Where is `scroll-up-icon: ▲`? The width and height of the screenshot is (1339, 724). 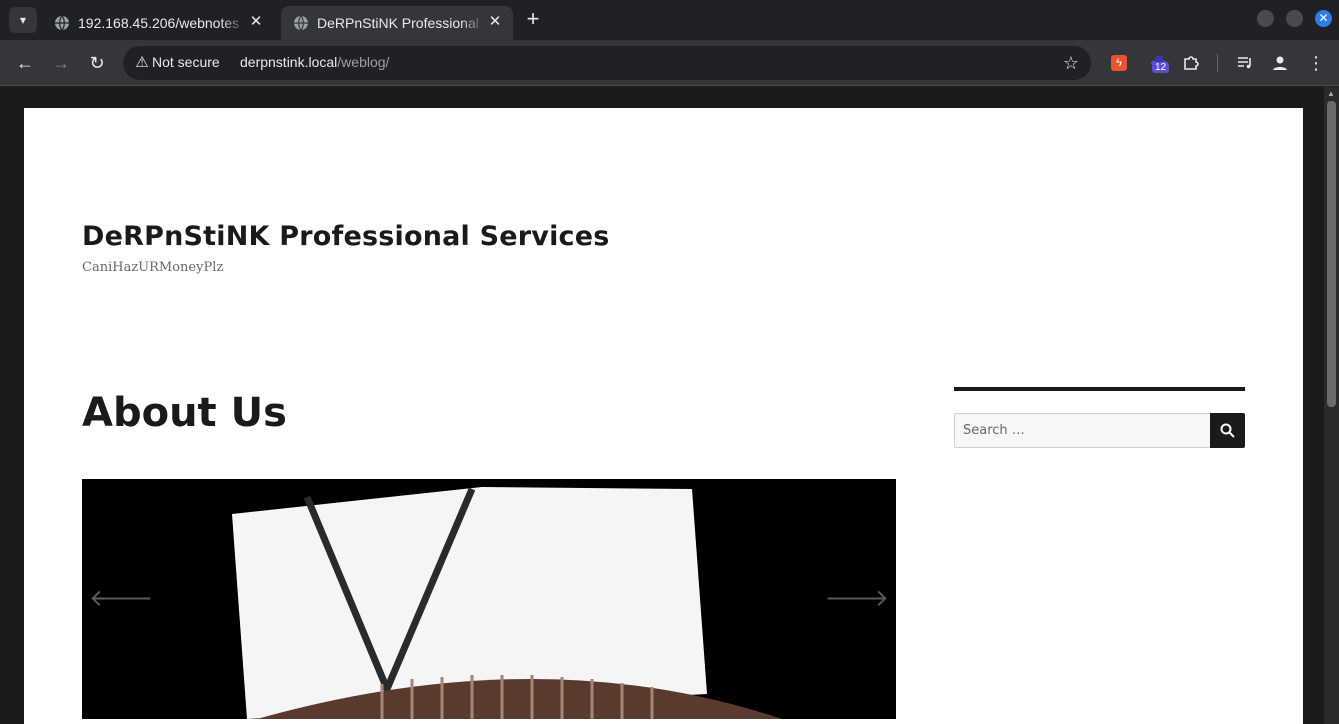
scroll-up-icon: ▲ is located at coordinates (1331, 93).